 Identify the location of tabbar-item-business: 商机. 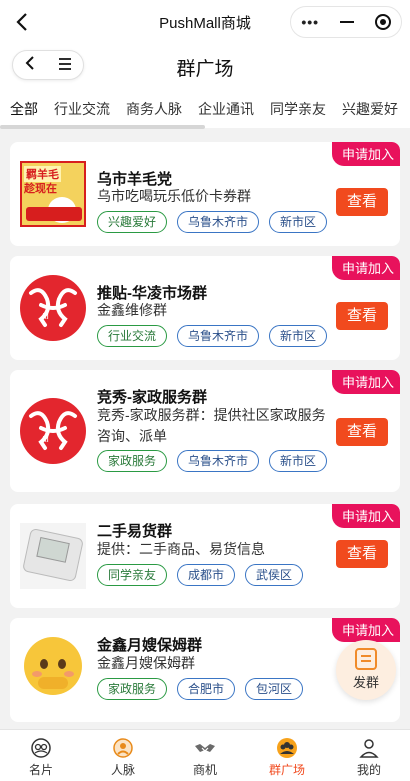
(205, 755).